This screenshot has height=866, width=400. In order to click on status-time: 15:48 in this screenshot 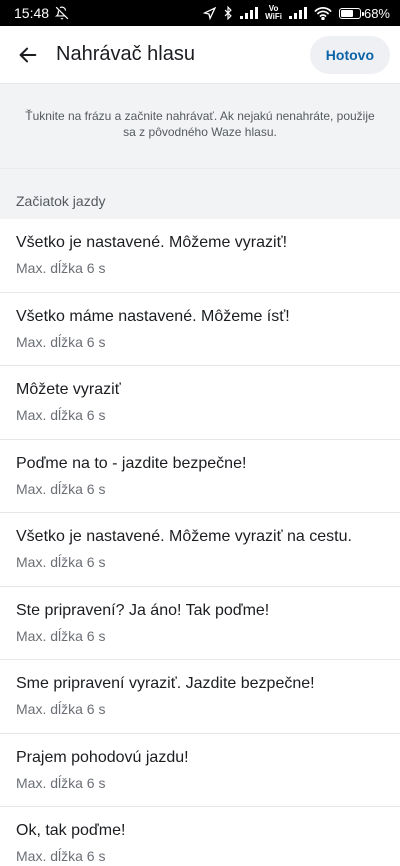, I will do `click(32, 13)`.